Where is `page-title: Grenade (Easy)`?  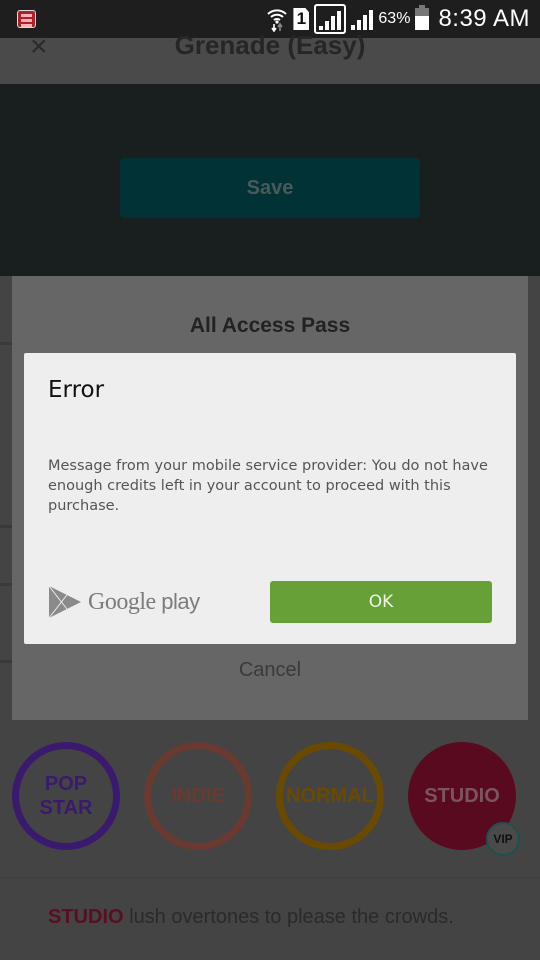 page-title: Grenade (Easy) is located at coordinates (270, 45).